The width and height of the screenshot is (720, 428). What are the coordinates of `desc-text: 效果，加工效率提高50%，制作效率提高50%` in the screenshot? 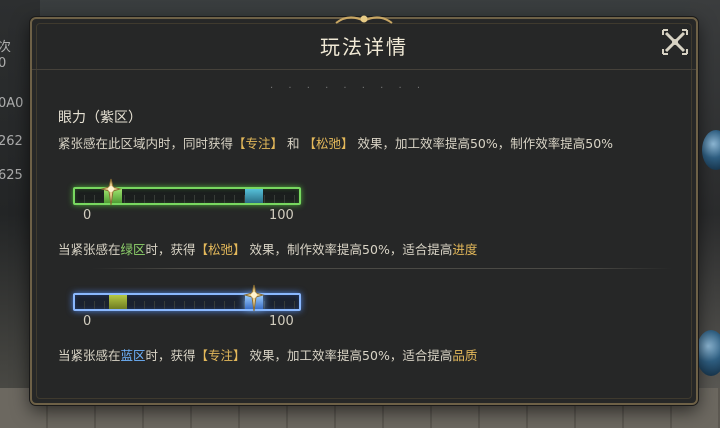 It's located at (483, 143).